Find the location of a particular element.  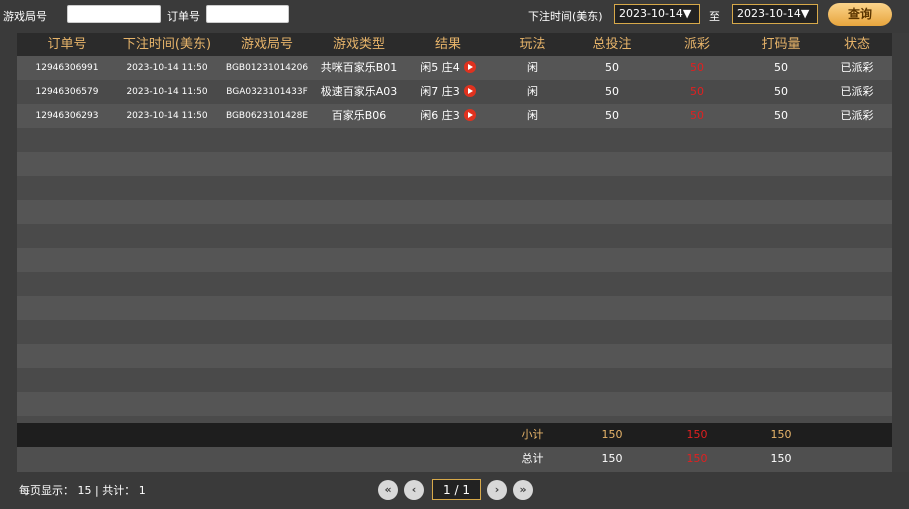

cell-result: 闲7 庄3 is located at coordinates (448, 92).